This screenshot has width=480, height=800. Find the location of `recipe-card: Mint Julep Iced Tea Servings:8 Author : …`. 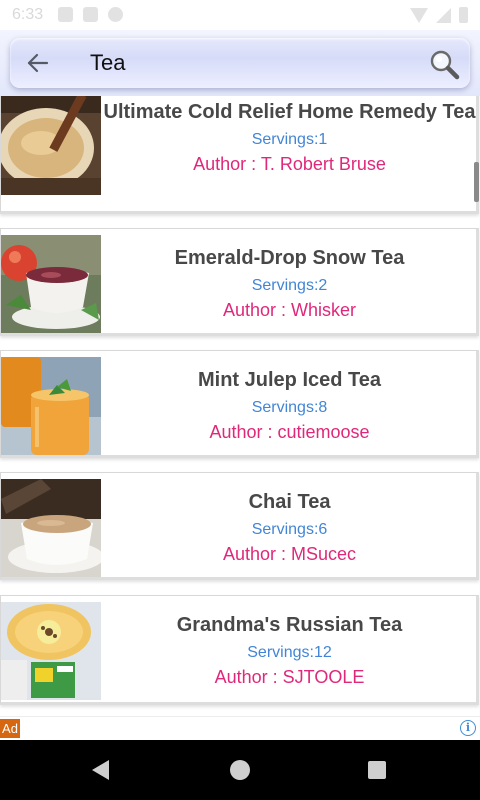

recipe-card: Mint Julep Iced Tea Servings:8 Author : … is located at coordinates (239, 404).